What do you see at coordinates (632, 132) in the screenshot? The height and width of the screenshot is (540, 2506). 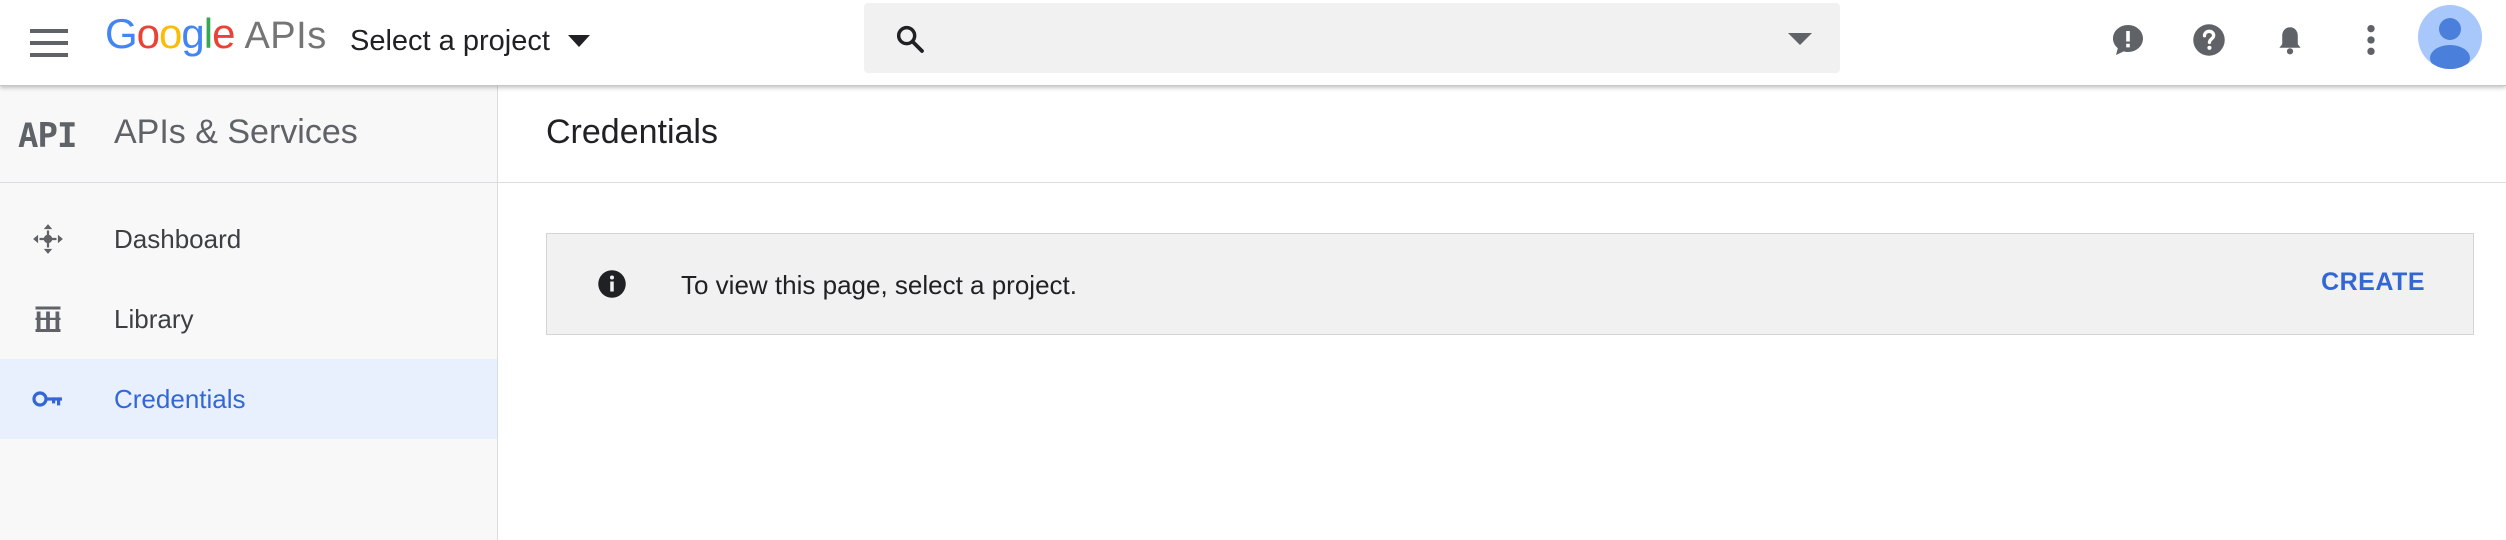 I see `page-title: Credentials` at bounding box center [632, 132].